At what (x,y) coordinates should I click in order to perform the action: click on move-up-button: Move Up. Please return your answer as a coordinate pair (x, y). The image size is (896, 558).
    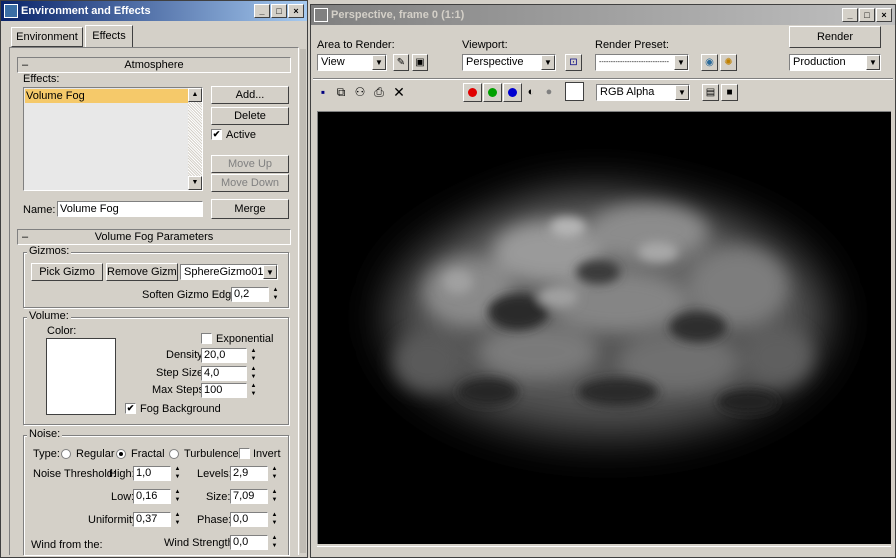
    Looking at the image, I should click on (250, 164).